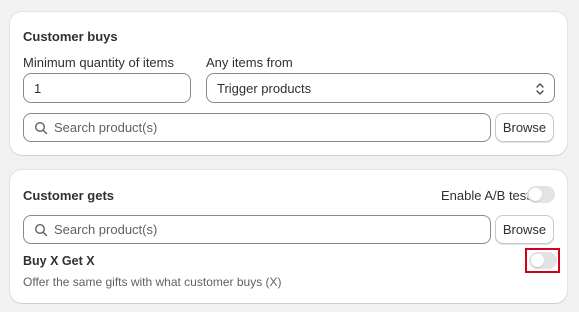 The width and height of the screenshot is (579, 312). I want to click on select-chevron-icon, so click(540, 89).